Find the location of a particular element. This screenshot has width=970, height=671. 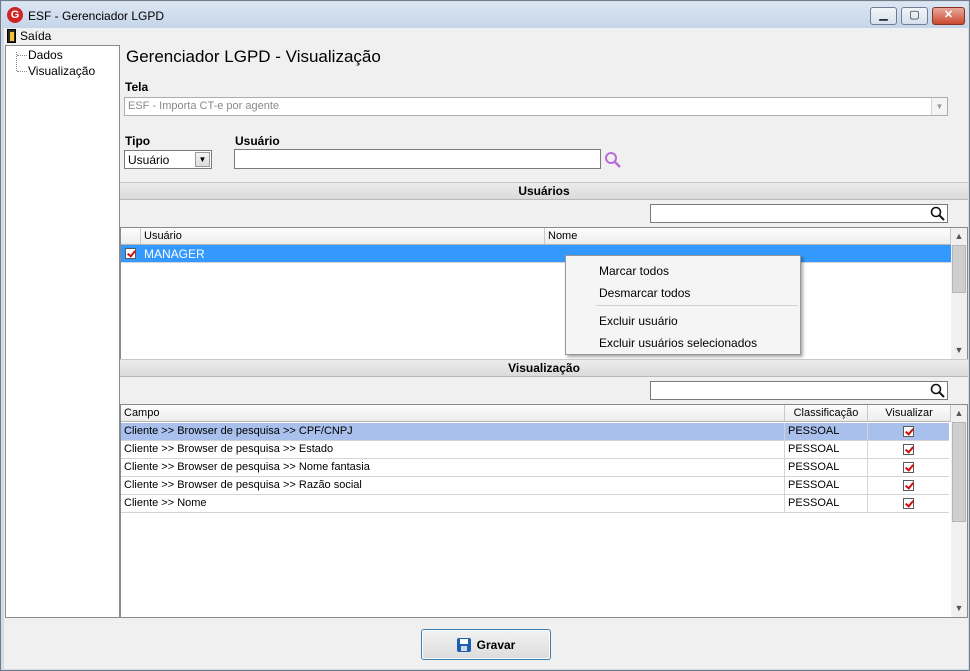

app-logo-icon: G is located at coordinates (15, 15).